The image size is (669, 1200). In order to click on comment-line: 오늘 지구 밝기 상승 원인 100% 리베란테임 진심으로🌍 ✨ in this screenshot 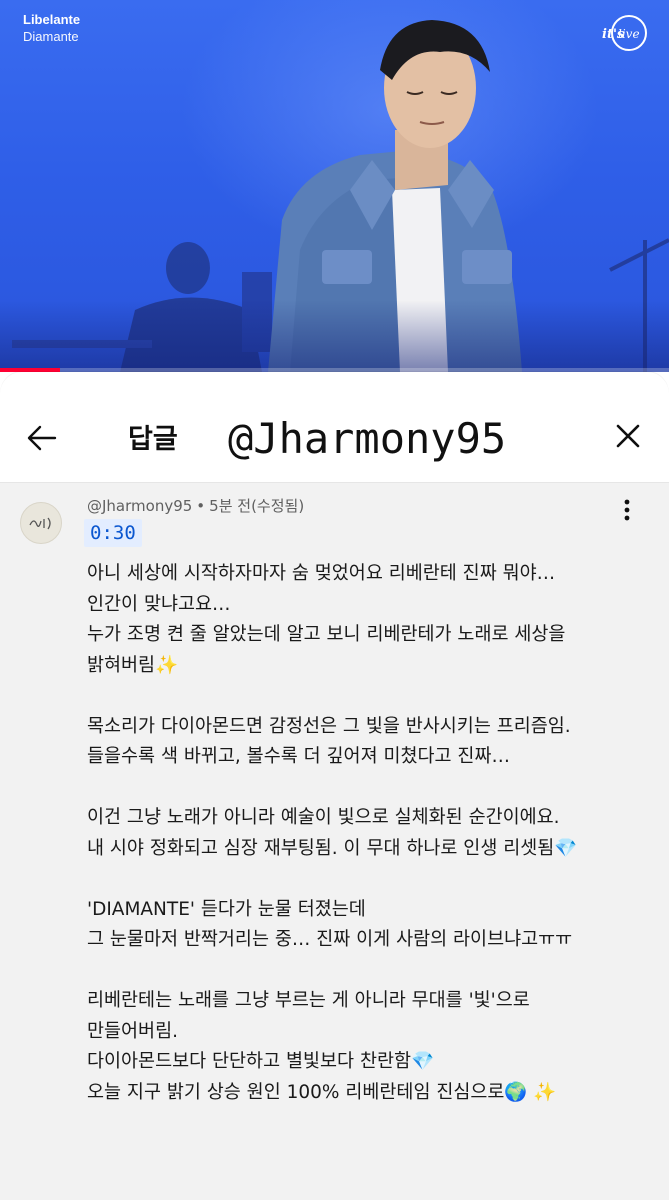, I will do `click(322, 1092)`.